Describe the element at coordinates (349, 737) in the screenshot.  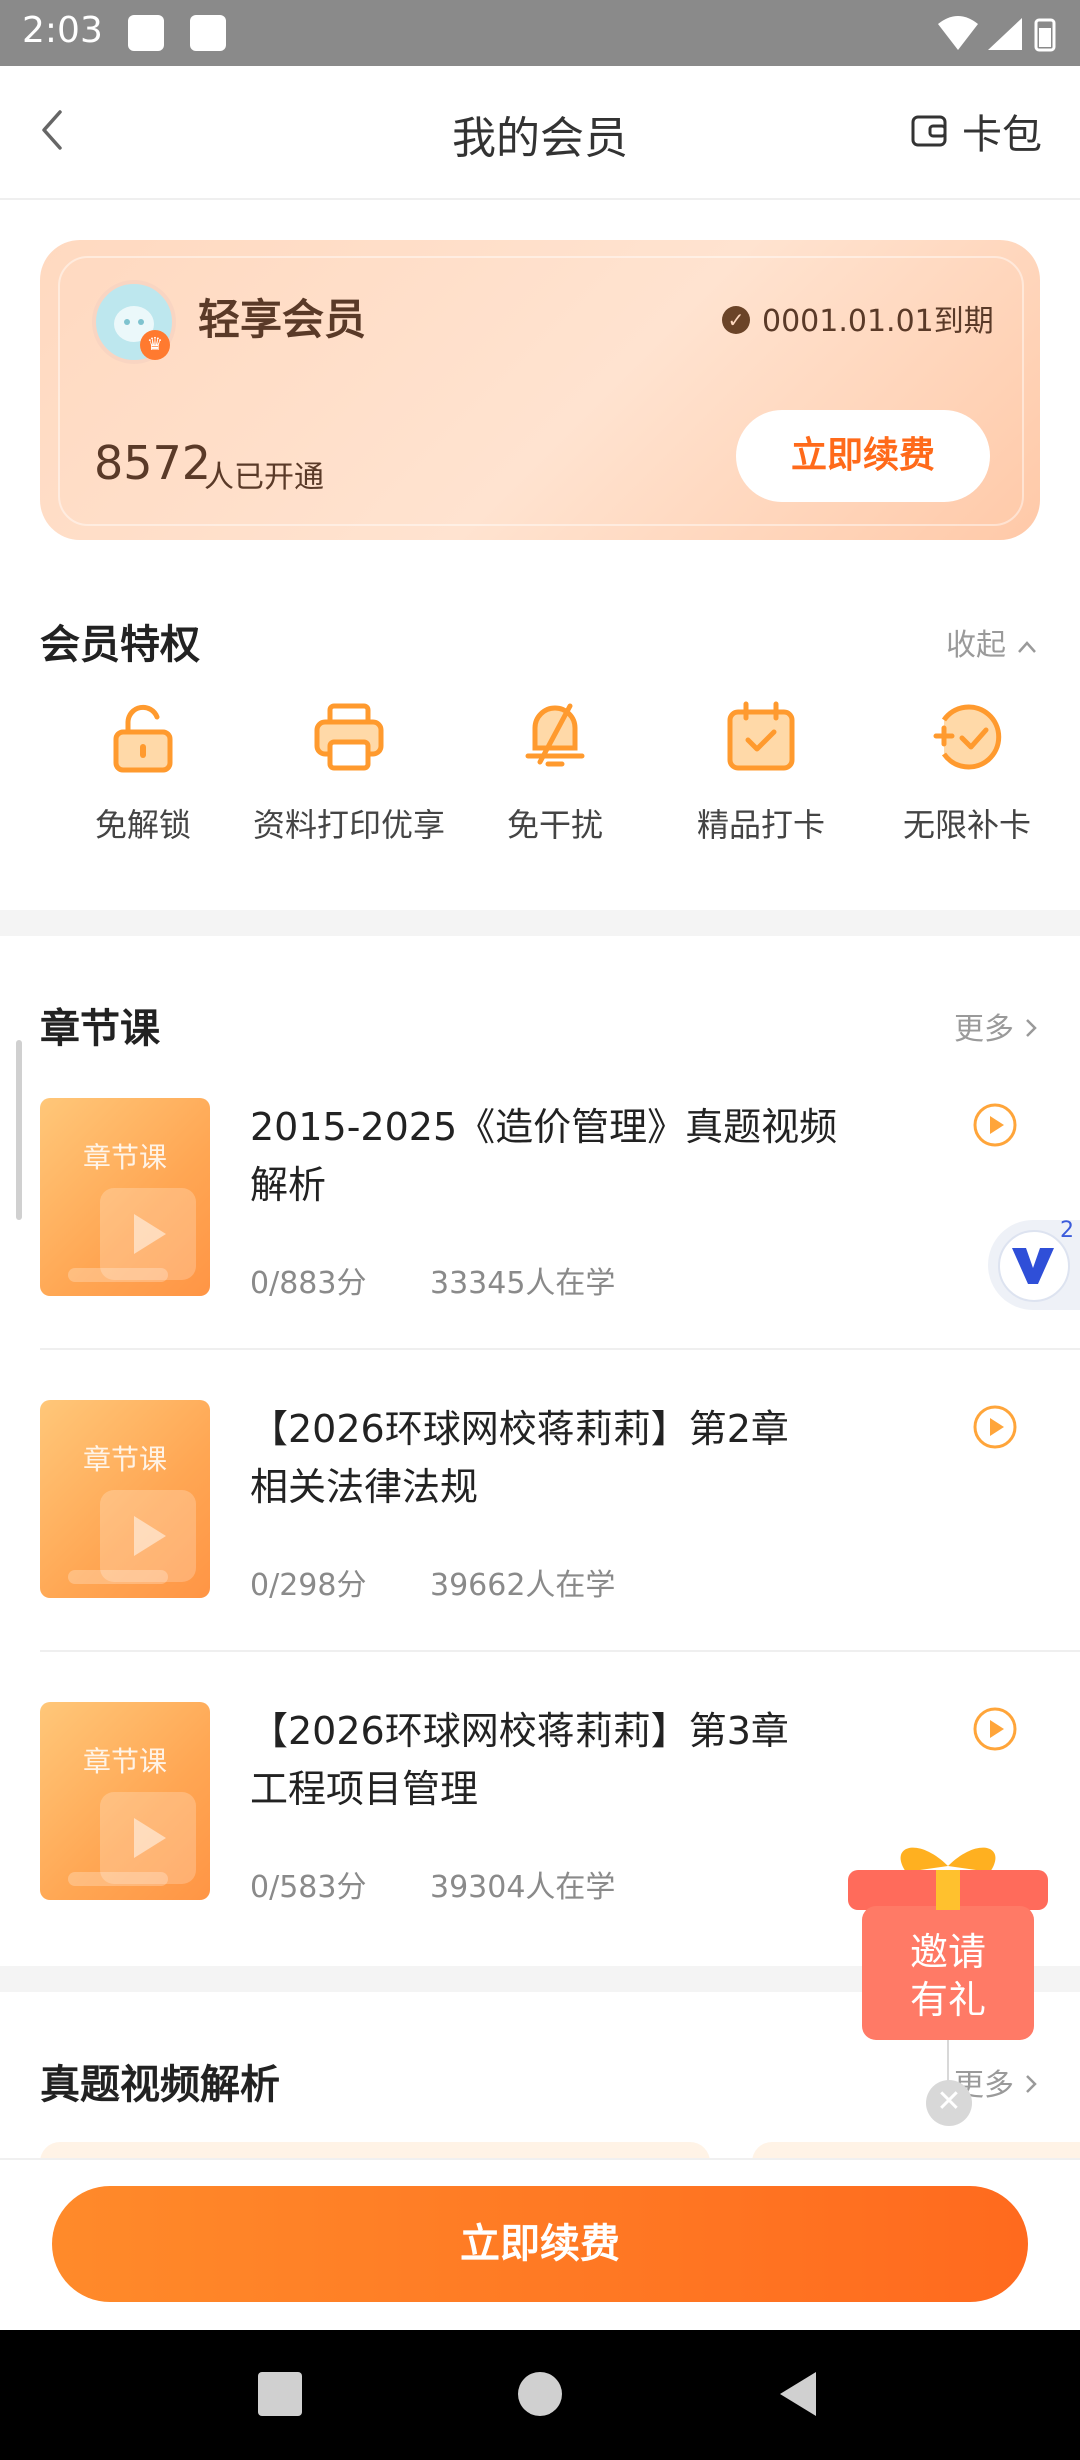
I see `printer-icon` at that location.